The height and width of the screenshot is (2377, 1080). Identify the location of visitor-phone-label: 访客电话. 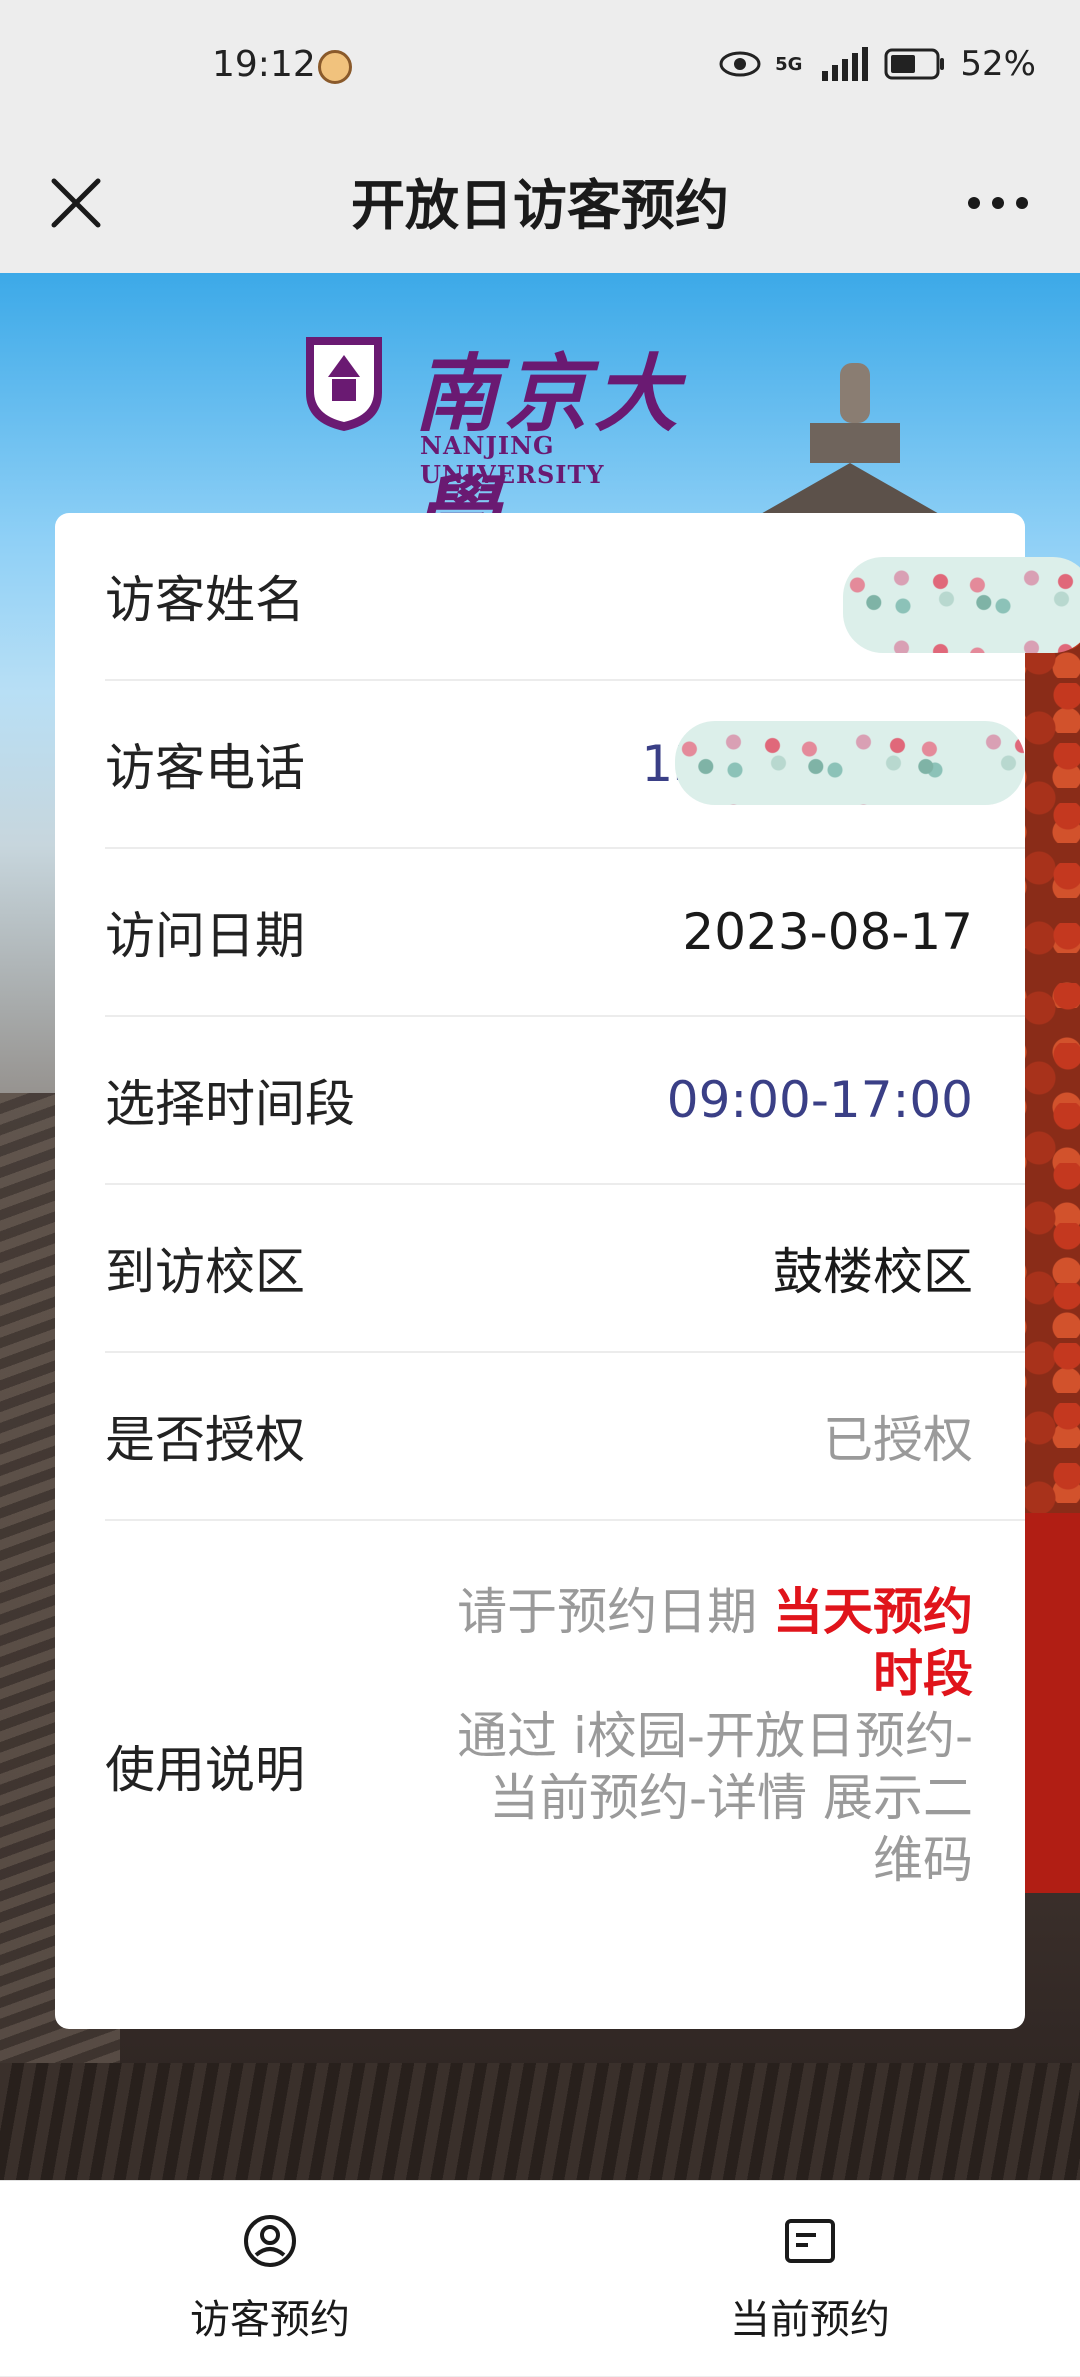
(205, 768).